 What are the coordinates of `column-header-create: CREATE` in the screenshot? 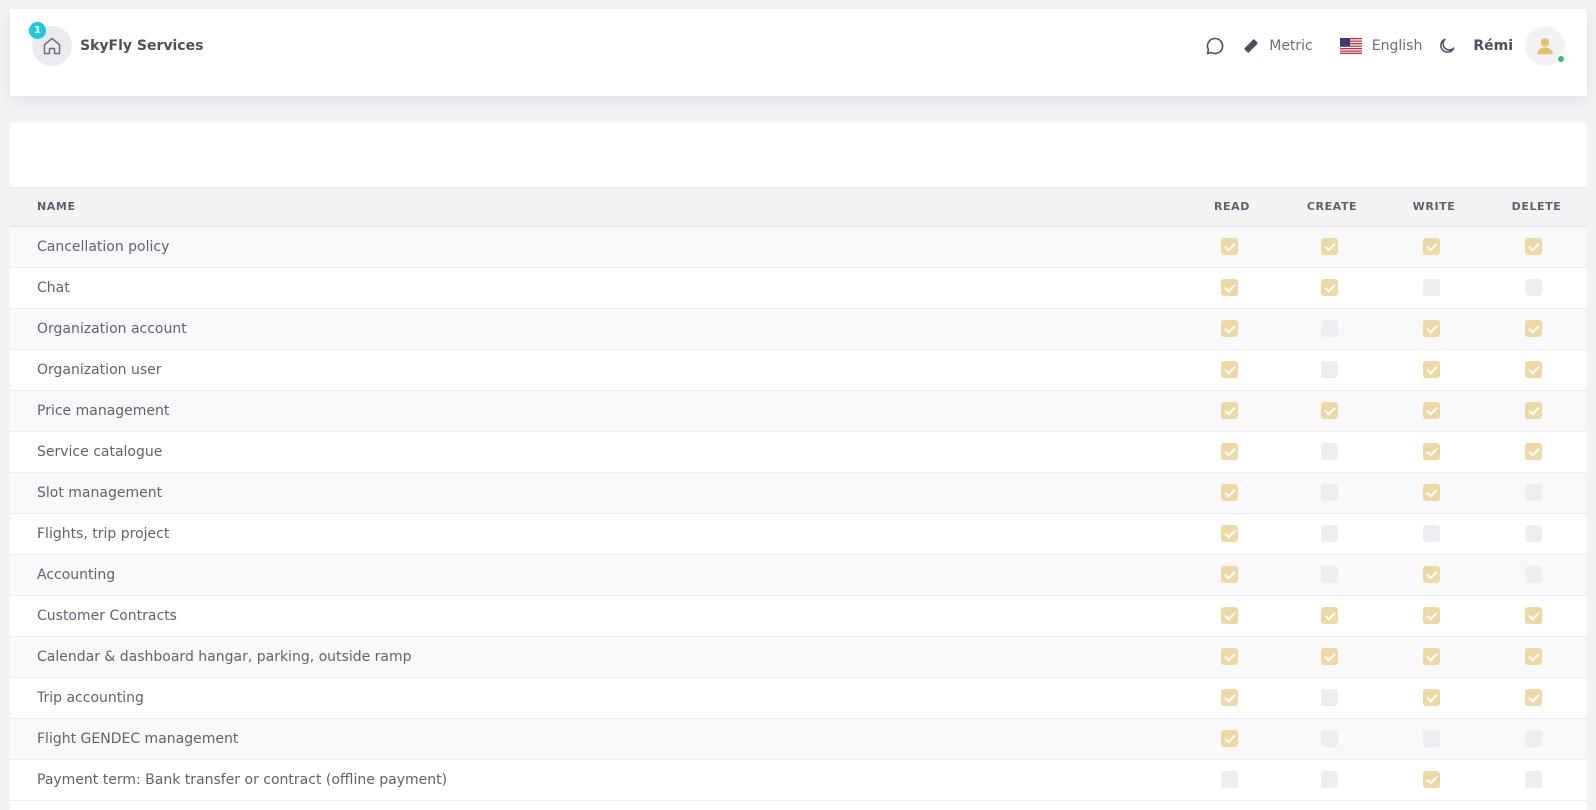 It's located at (1332, 207).